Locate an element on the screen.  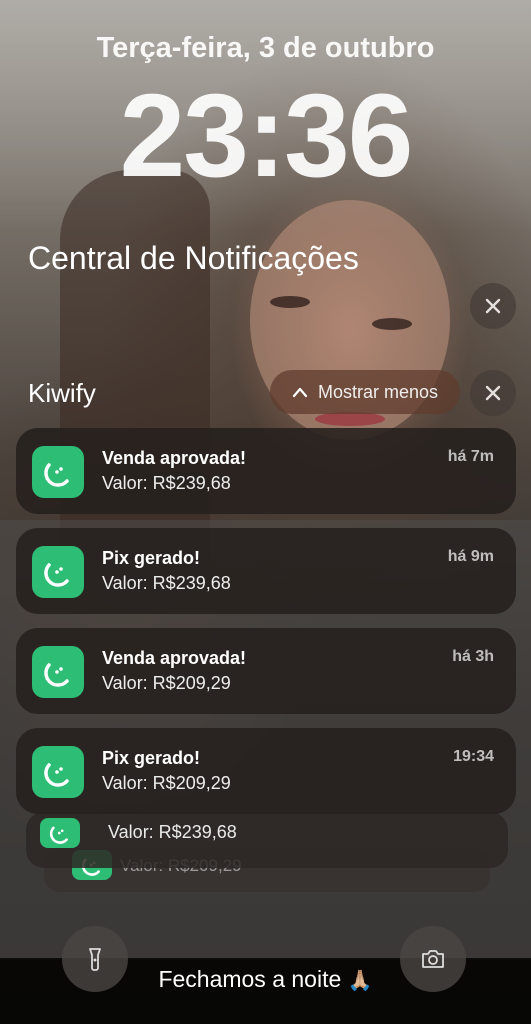
show-less-label: Mostrar menos is located at coordinates (378, 391).